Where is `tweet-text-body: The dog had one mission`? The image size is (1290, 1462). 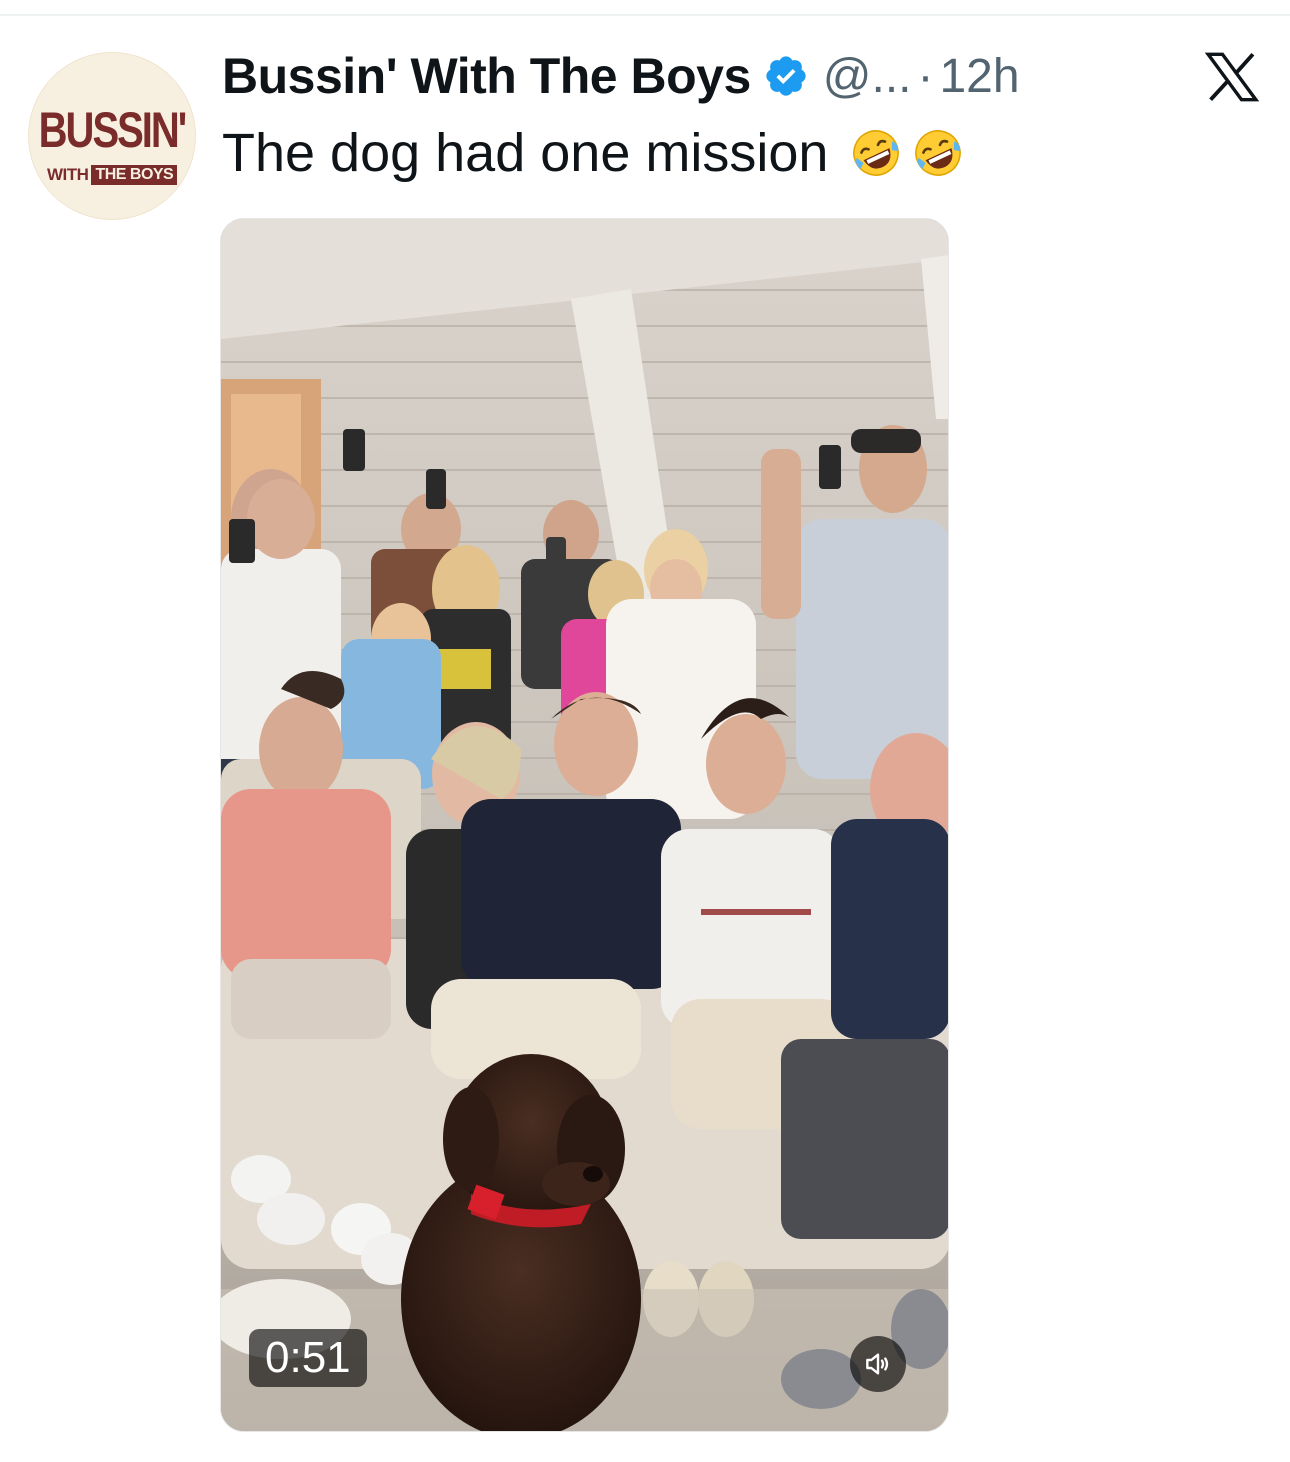 tweet-text-body: The dog had one mission is located at coordinates (525, 153).